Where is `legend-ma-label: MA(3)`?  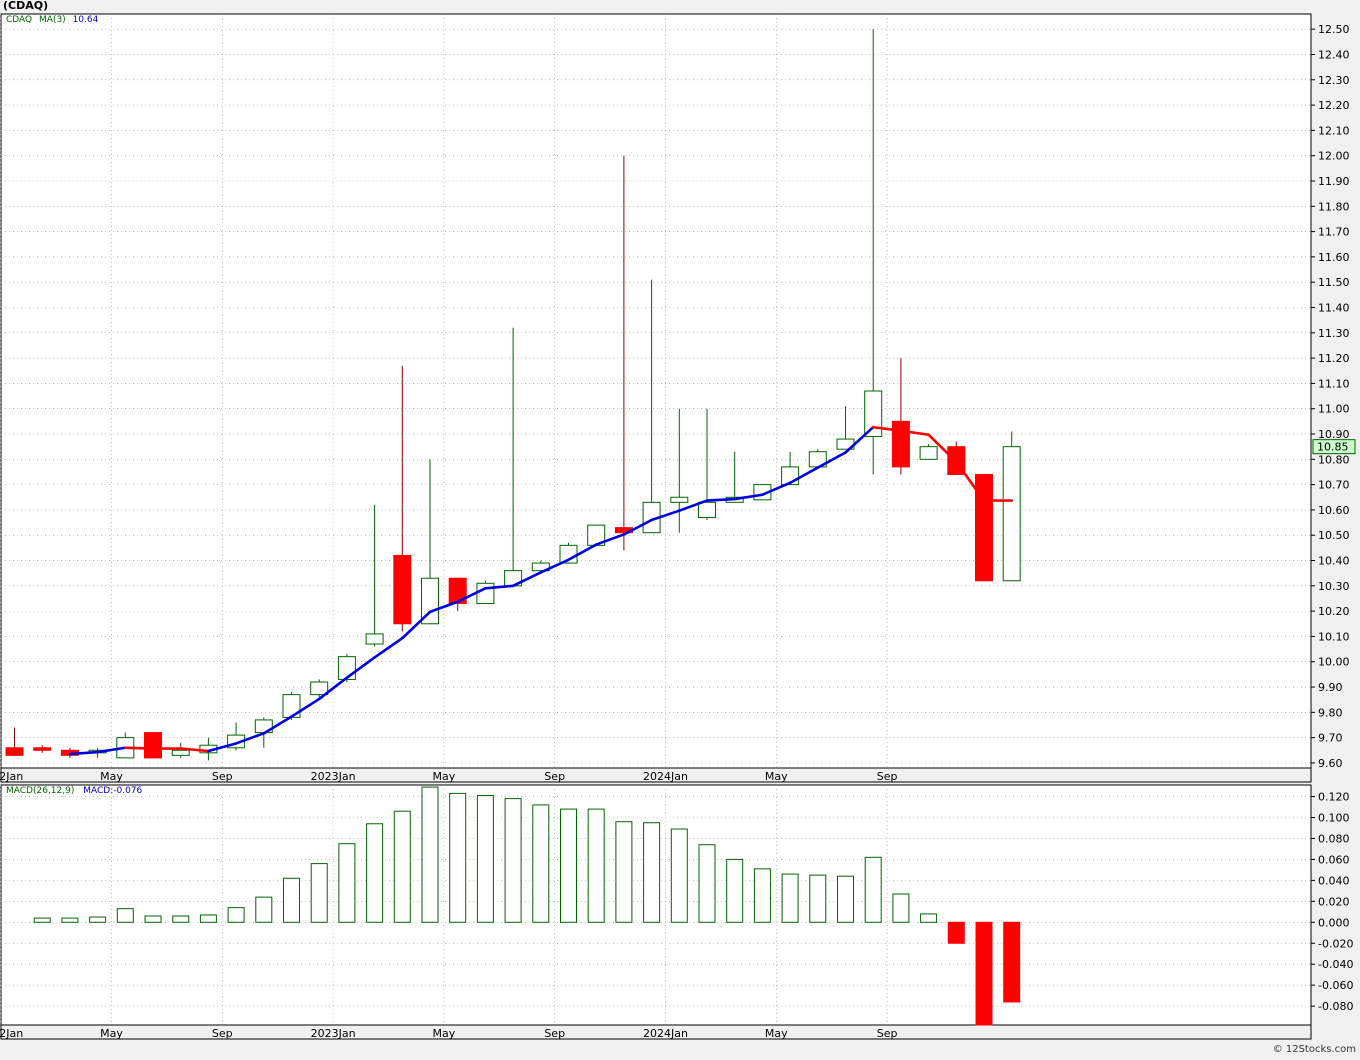
legend-ma-label: MA(3) is located at coordinates (52, 20).